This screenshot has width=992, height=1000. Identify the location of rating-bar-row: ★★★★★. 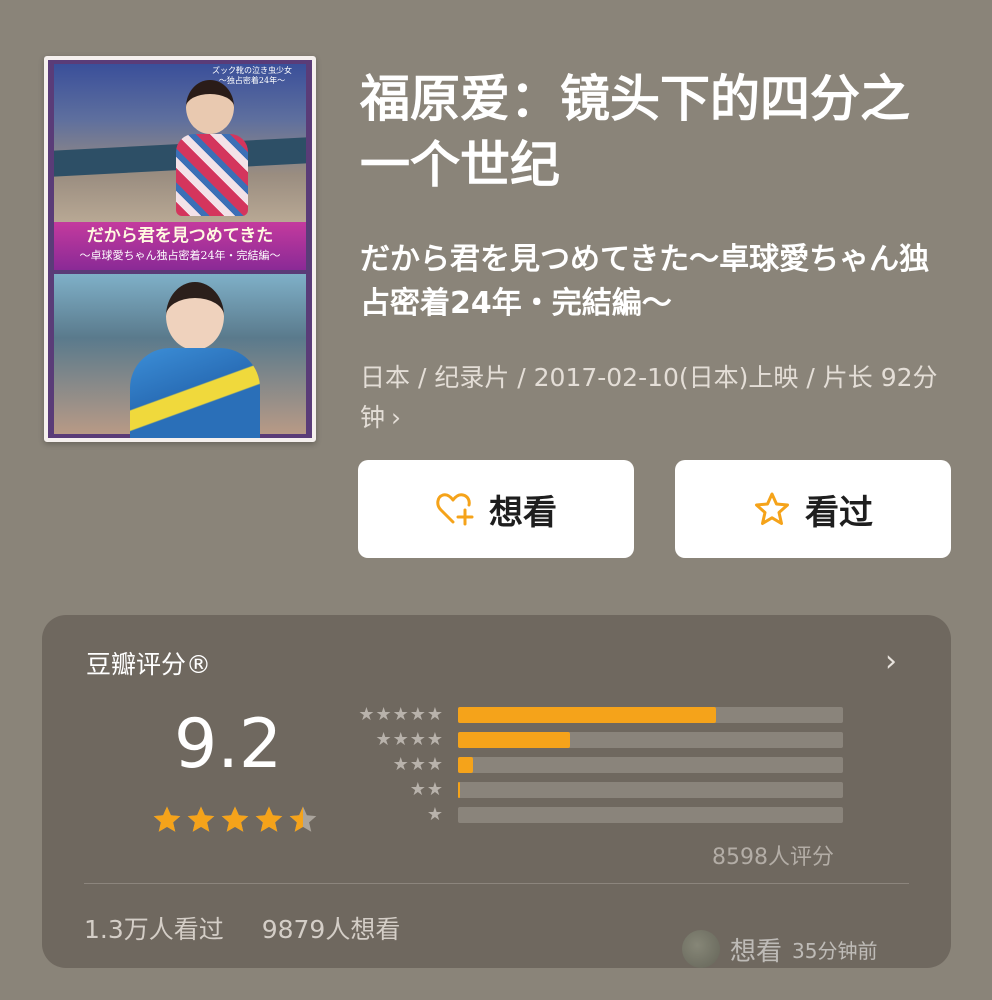
(602, 714).